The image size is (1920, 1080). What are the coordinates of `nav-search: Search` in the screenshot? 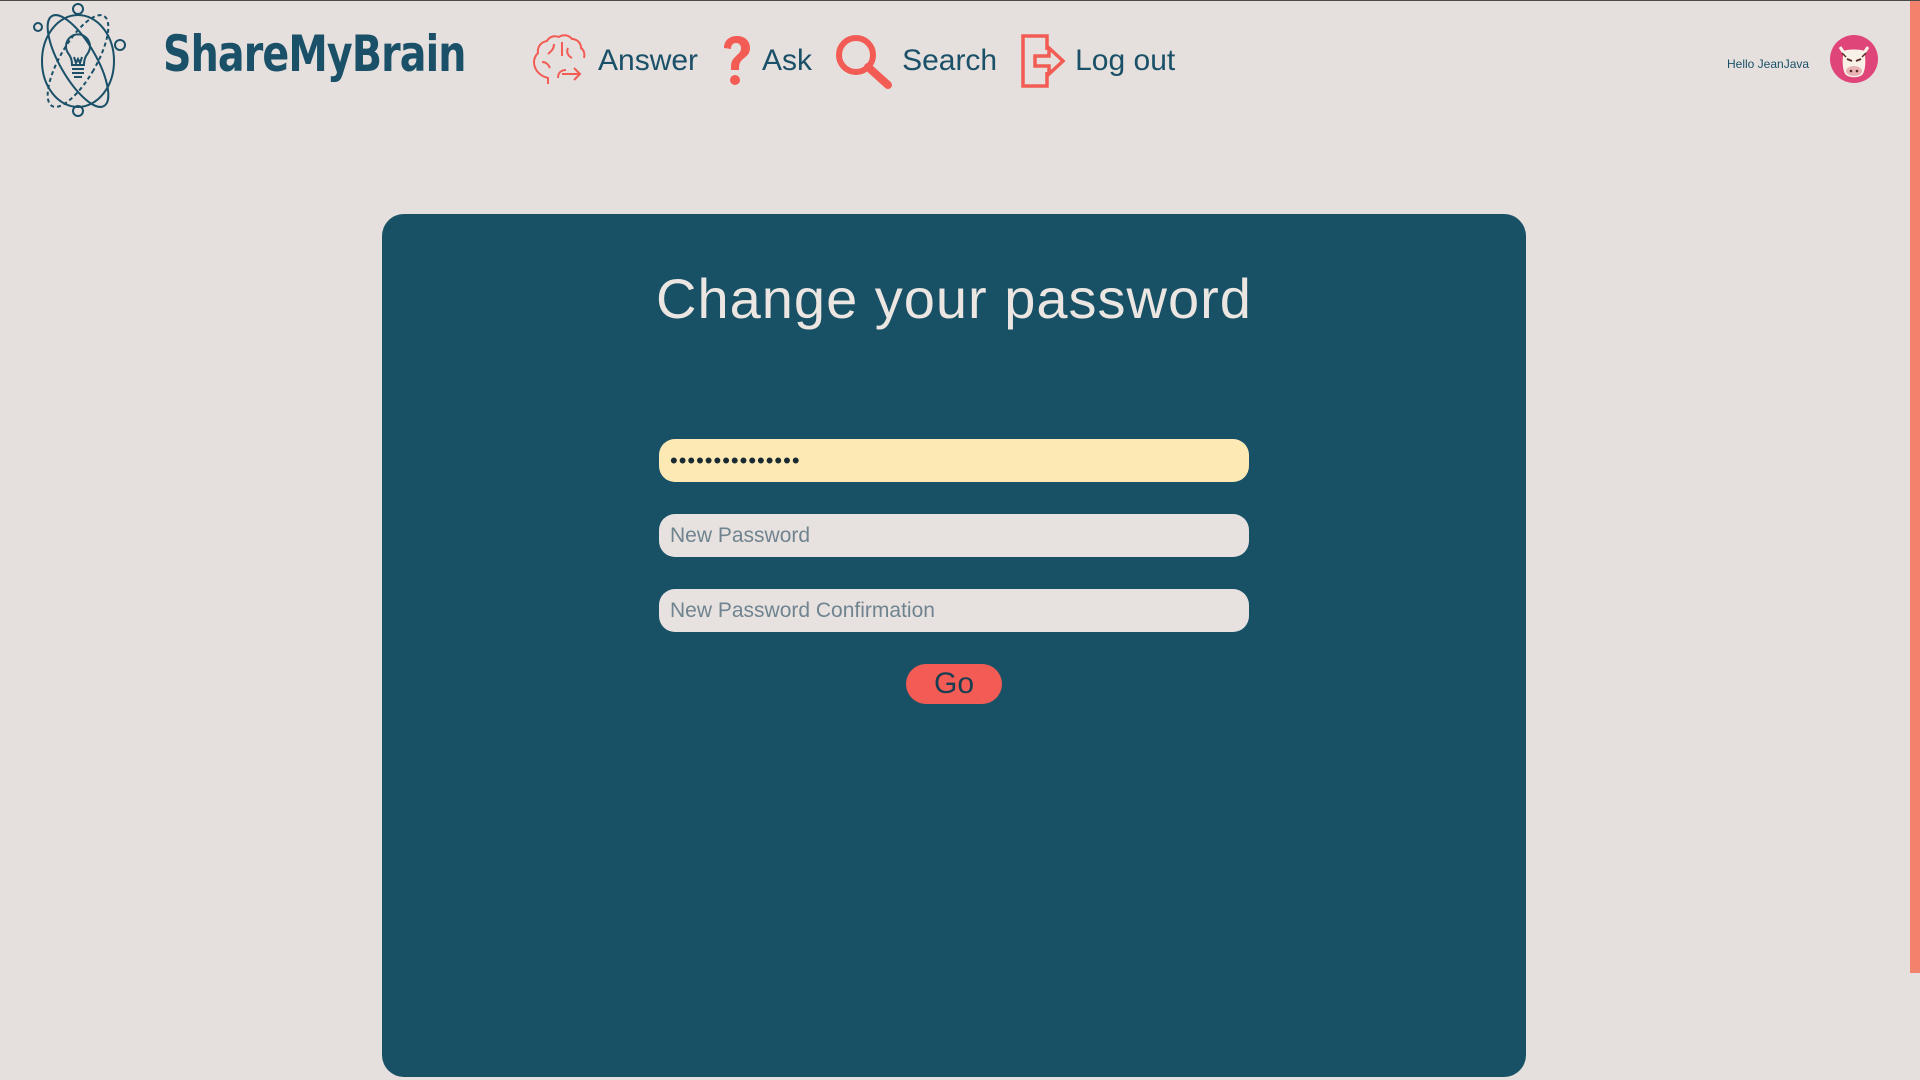 It's located at (915, 61).